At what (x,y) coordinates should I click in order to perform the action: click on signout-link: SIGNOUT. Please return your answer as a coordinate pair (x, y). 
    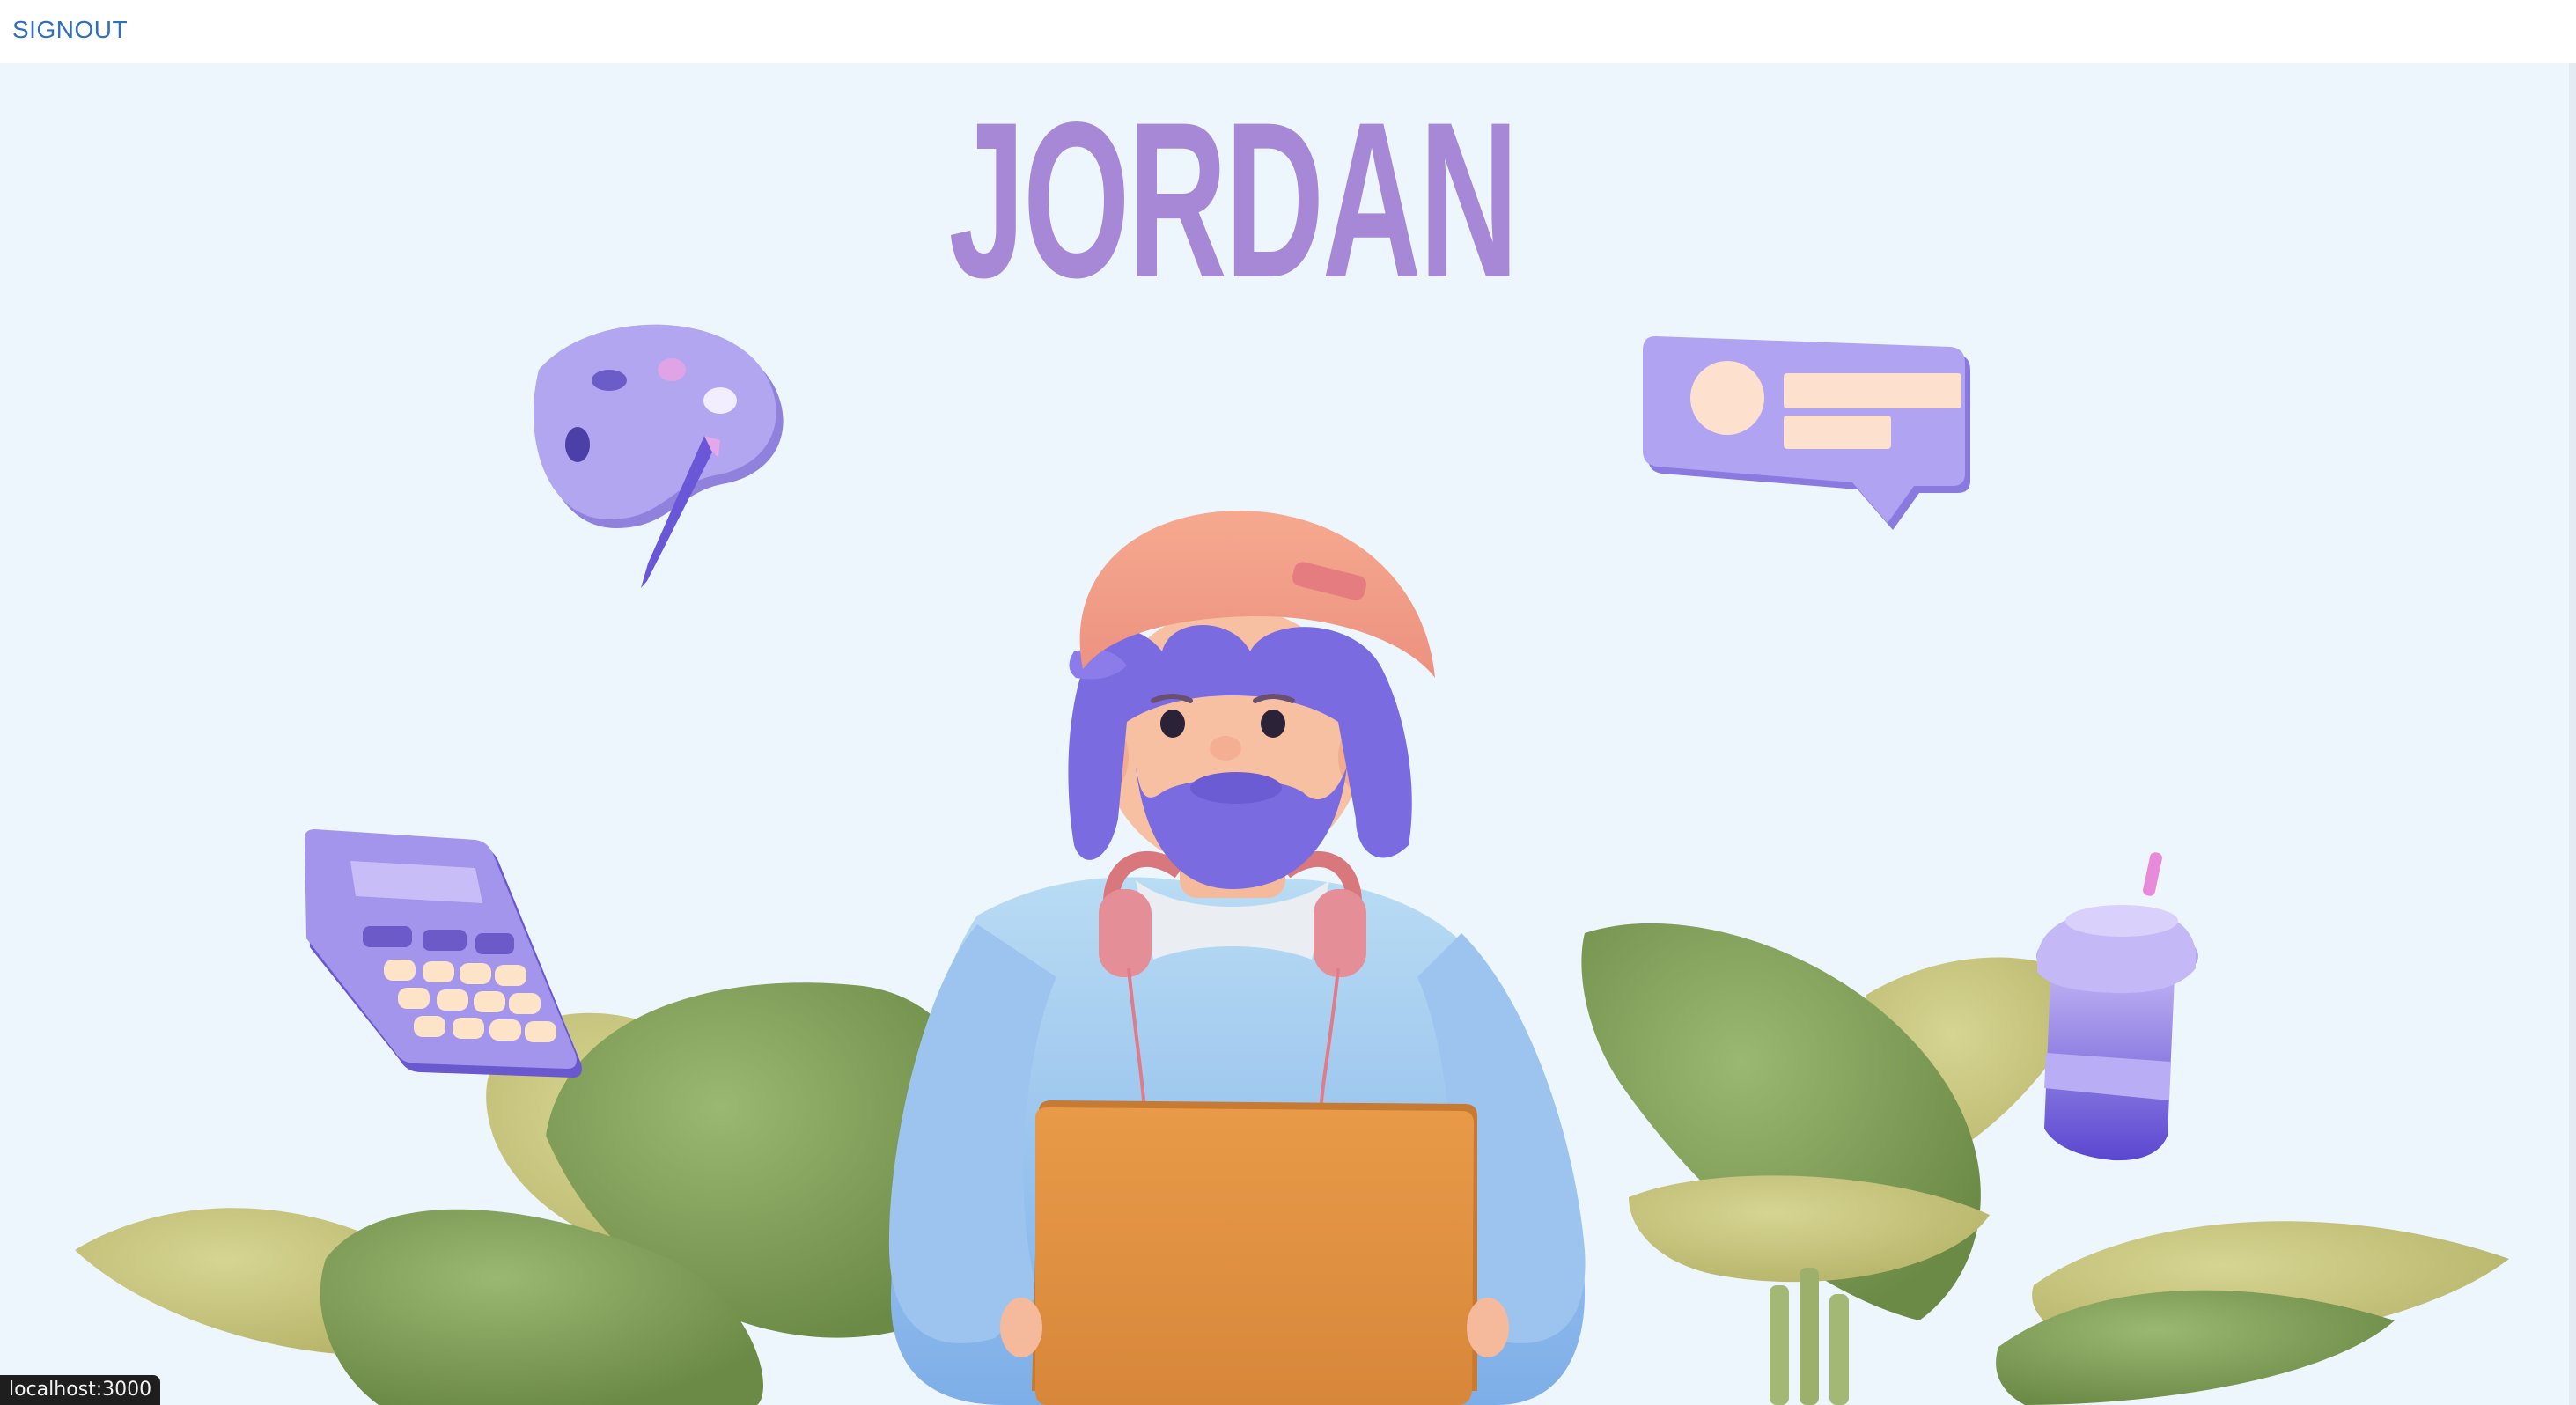
    Looking at the image, I should click on (70, 30).